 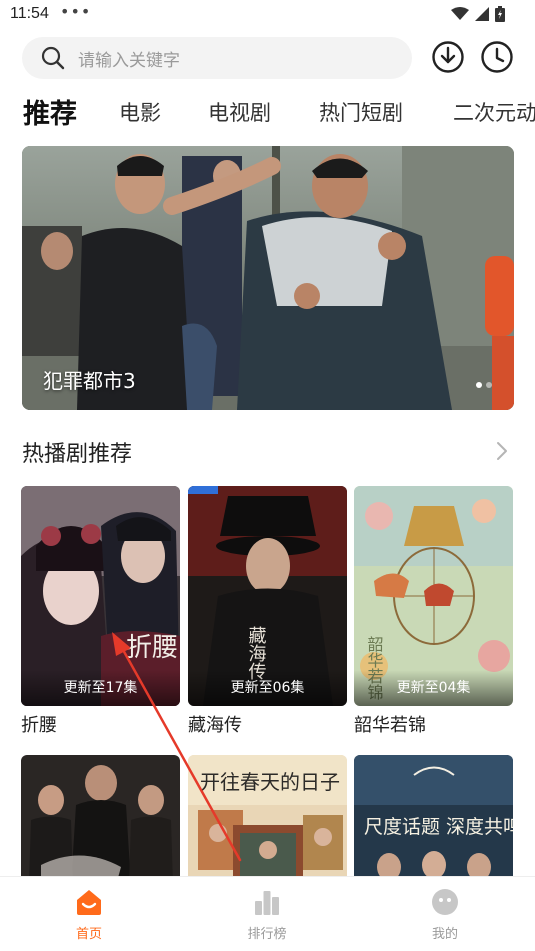 I want to click on drama-poster: 折腰 更新至17集, so click(x=100, y=596).